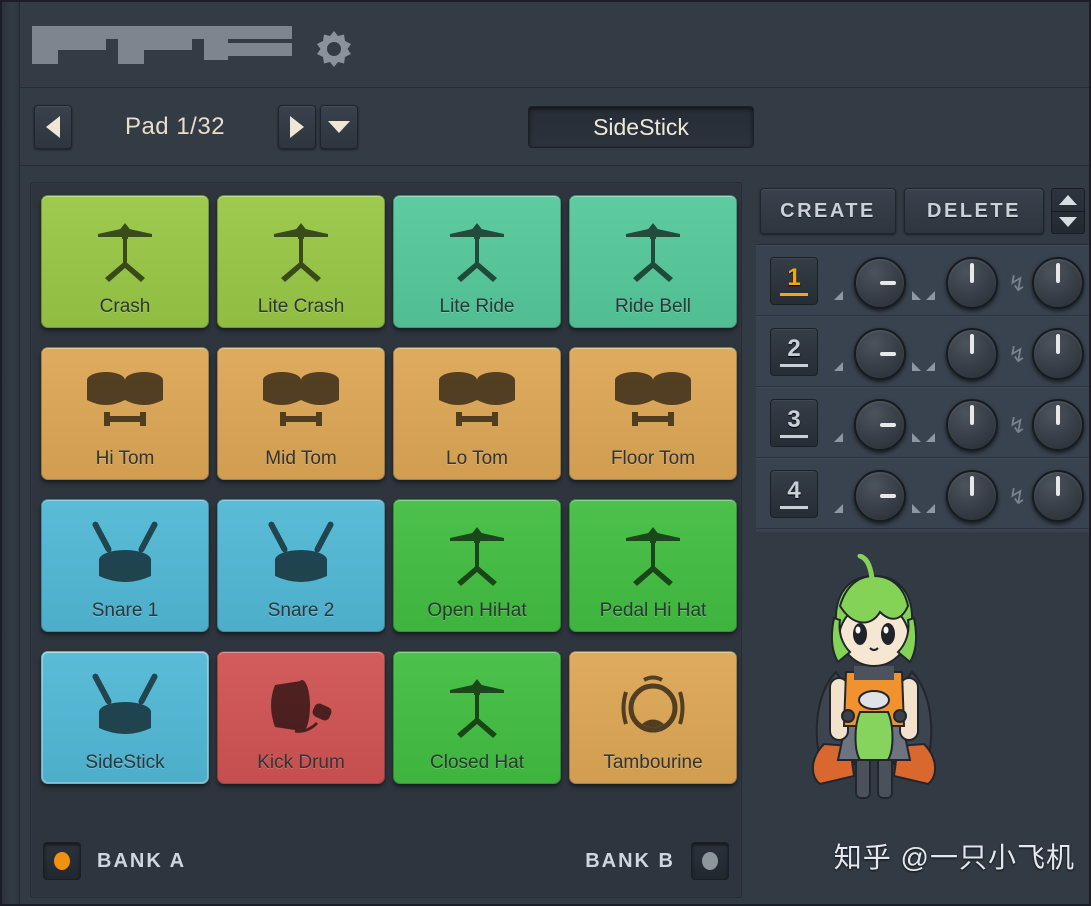  I want to click on pad-label: Lo Tom, so click(477, 458).